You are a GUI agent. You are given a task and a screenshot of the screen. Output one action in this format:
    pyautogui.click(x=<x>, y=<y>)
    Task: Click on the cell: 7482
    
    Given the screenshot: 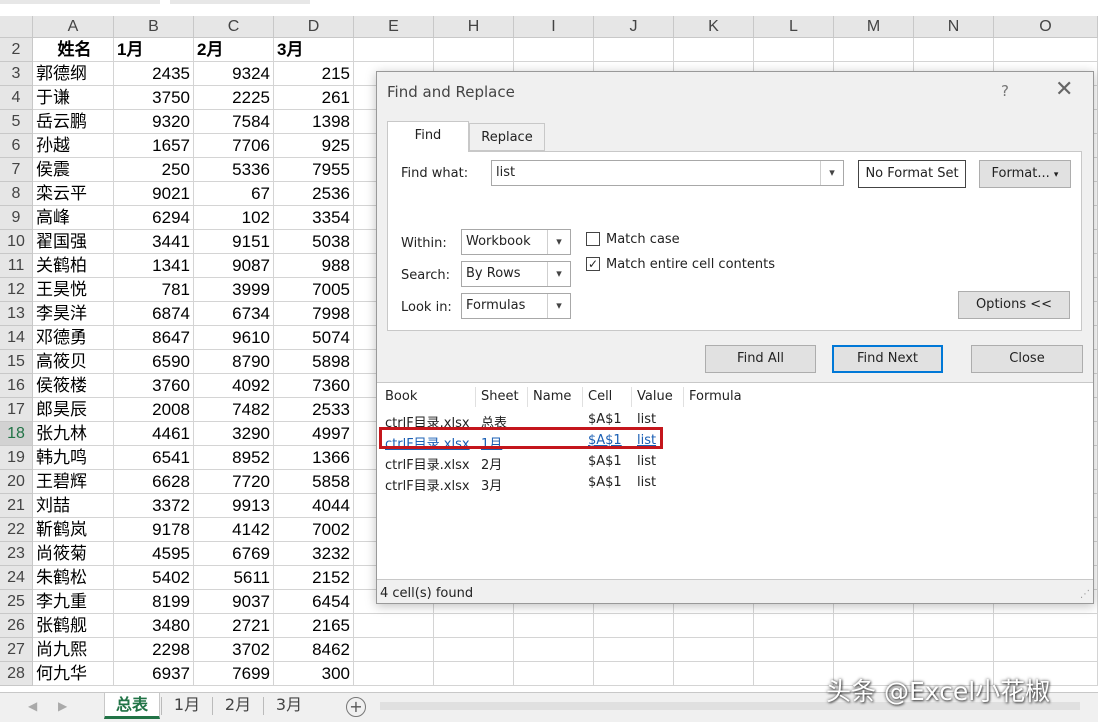 What is the action you would take?
    pyautogui.click(x=234, y=410)
    